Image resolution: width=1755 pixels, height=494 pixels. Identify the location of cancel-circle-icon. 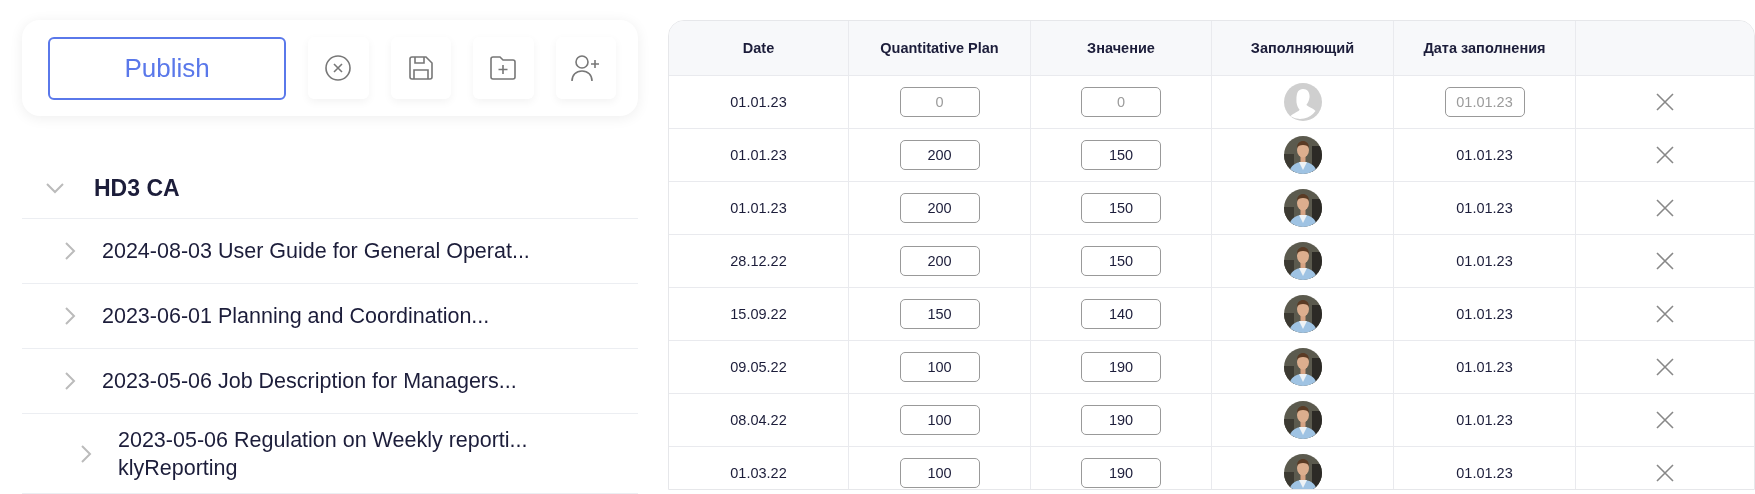
(338, 68).